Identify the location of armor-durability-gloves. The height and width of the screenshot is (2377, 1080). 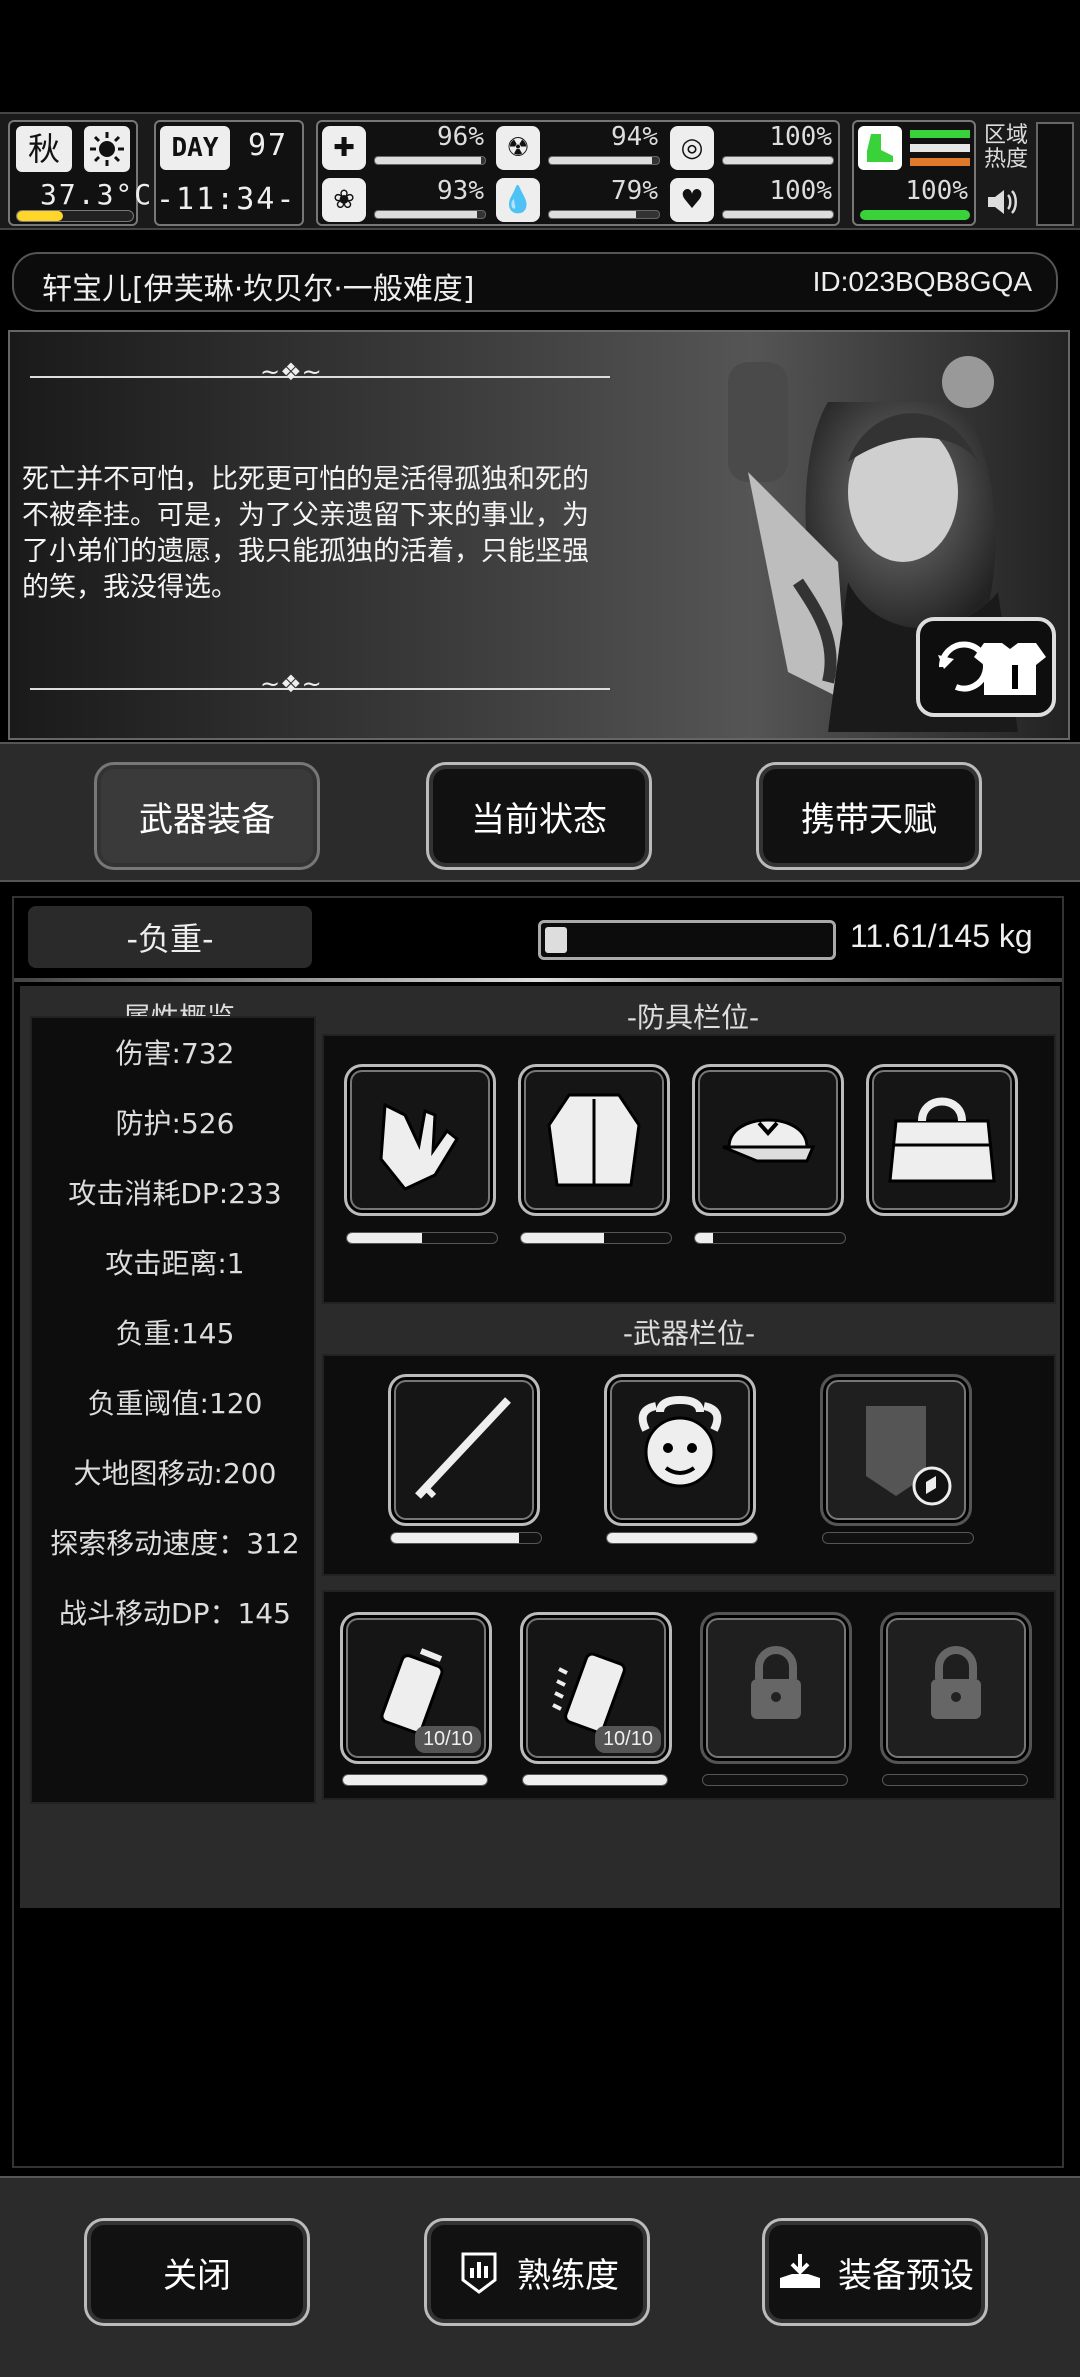
(422, 1238).